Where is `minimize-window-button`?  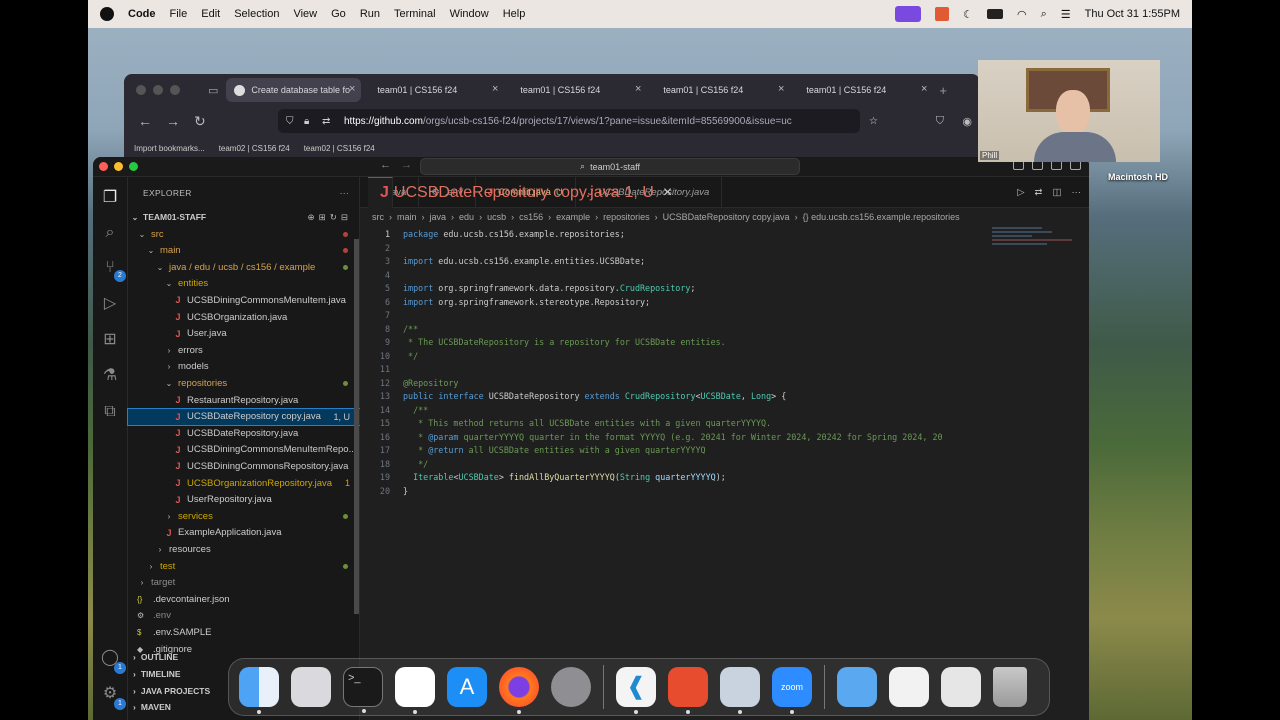
minimize-window-button is located at coordinates (118, 166).